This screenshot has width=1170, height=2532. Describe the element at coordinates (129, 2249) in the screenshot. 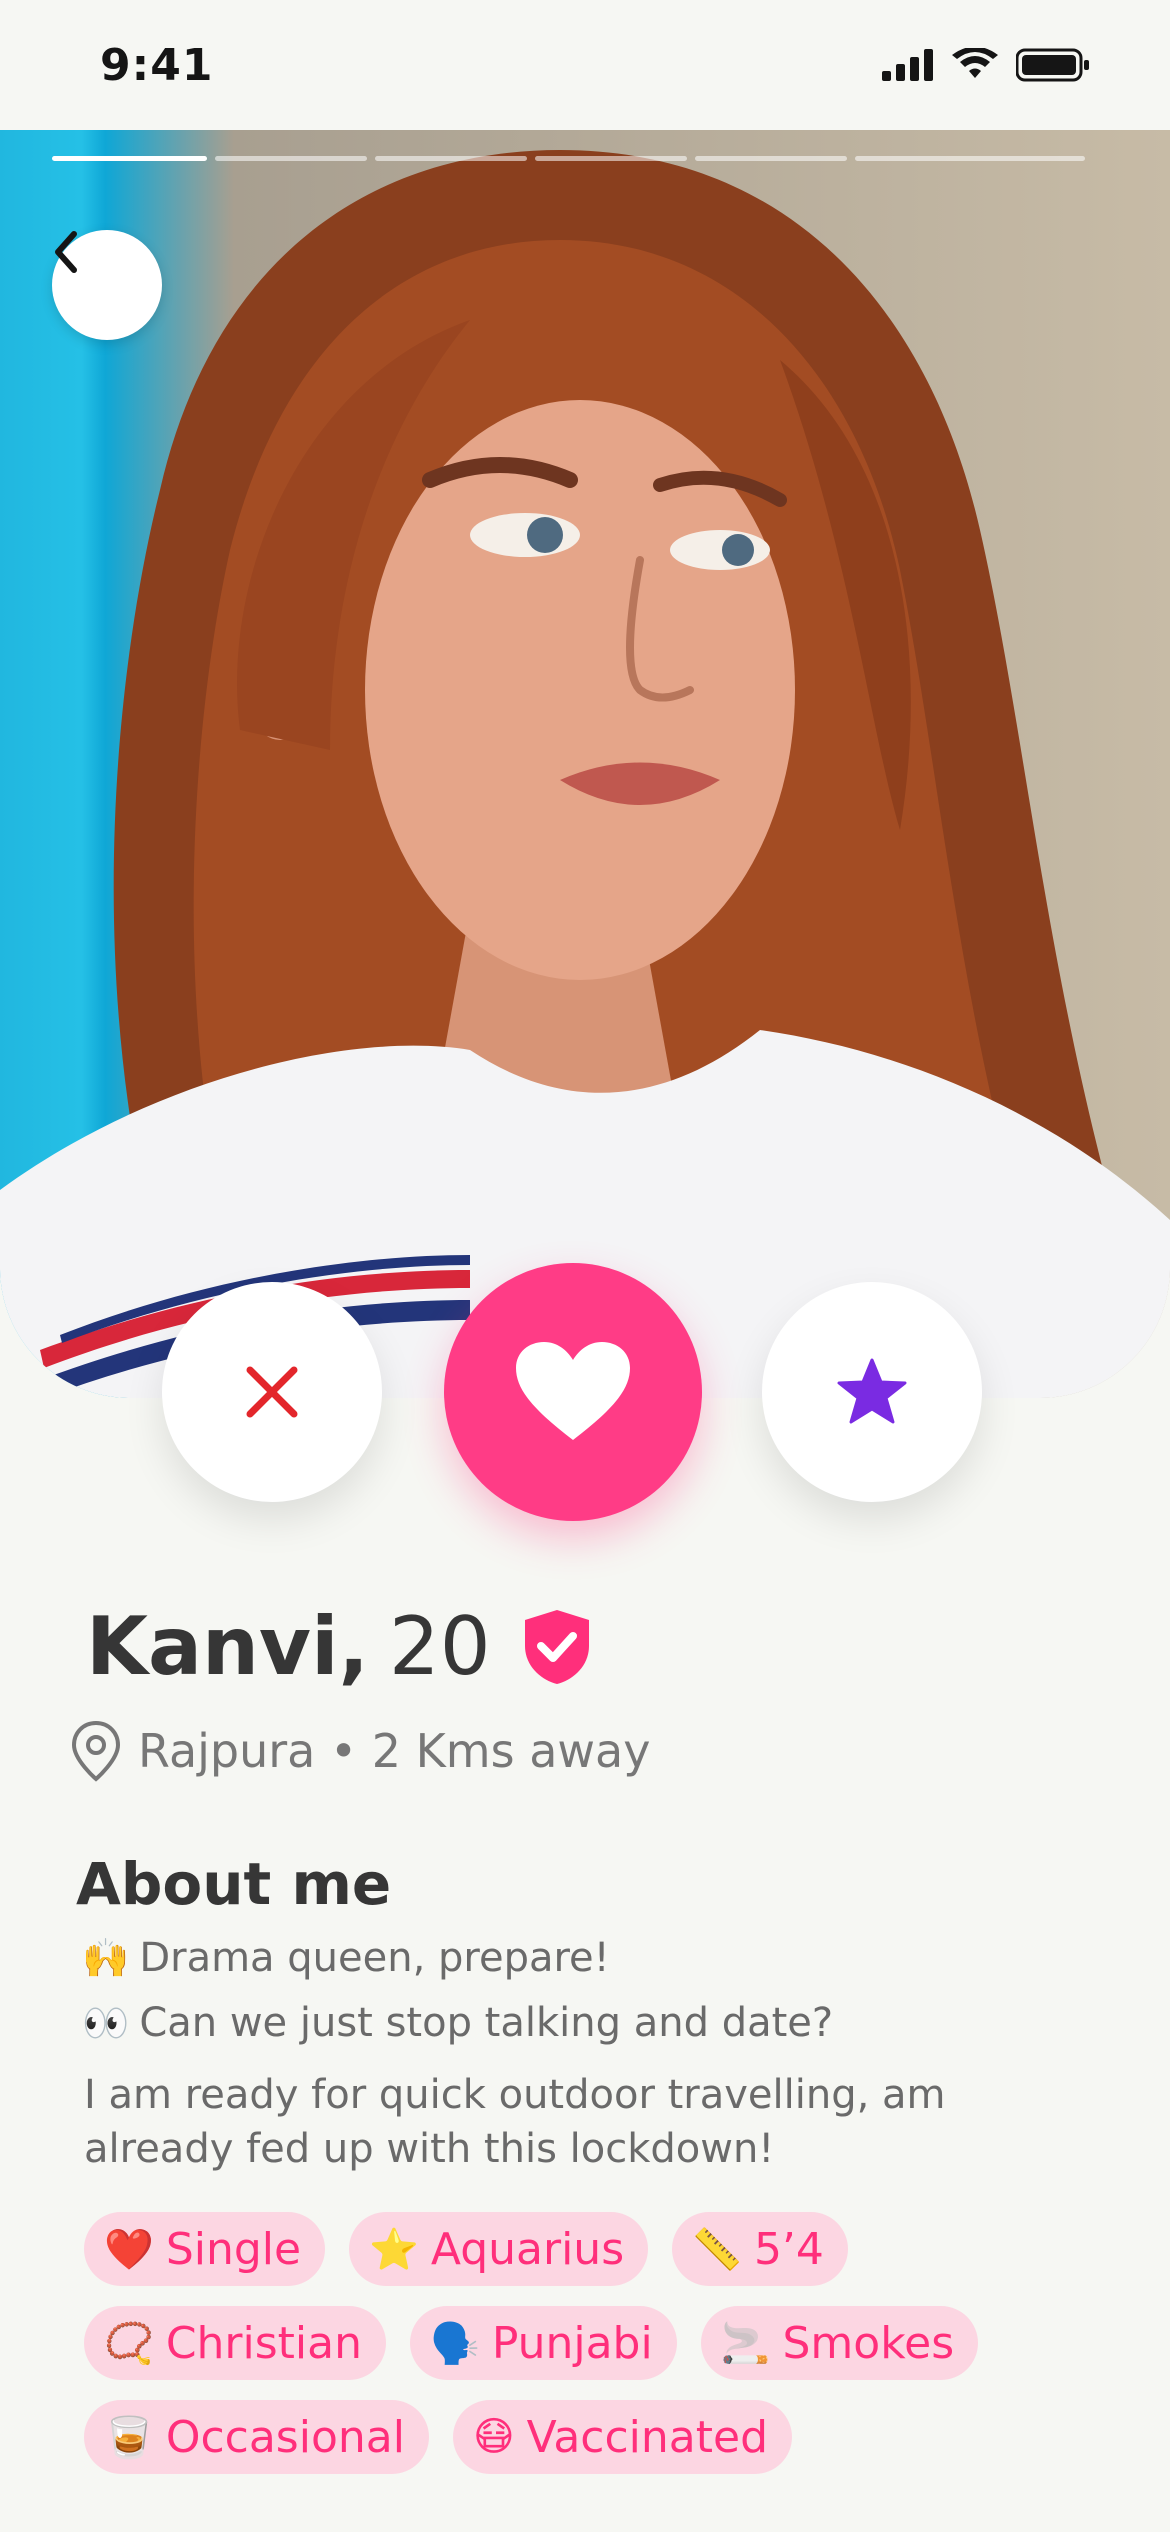

I see `heart-icon: ❤️` at that location.